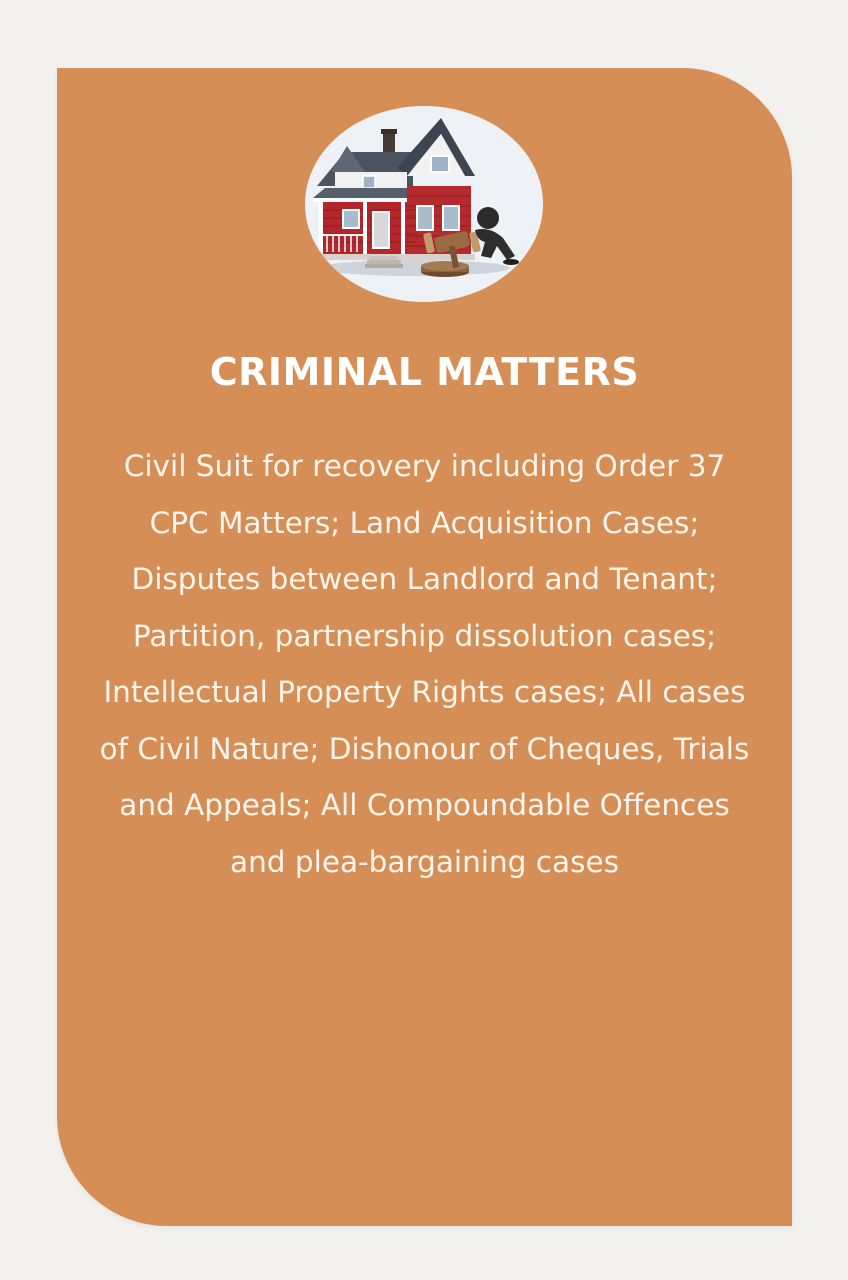  I want to click on house-gavel-icon, so click(424, 204).